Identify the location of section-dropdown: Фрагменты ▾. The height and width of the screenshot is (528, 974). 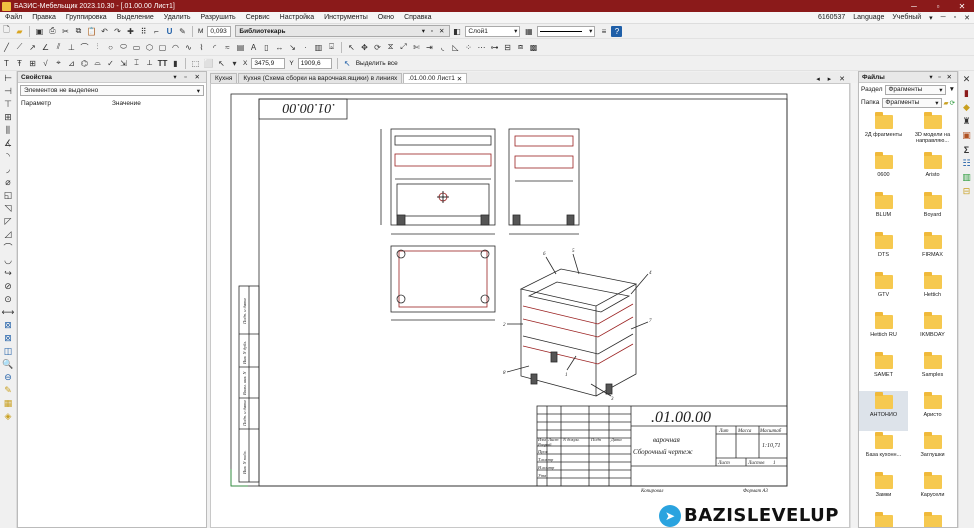
(915, 89).